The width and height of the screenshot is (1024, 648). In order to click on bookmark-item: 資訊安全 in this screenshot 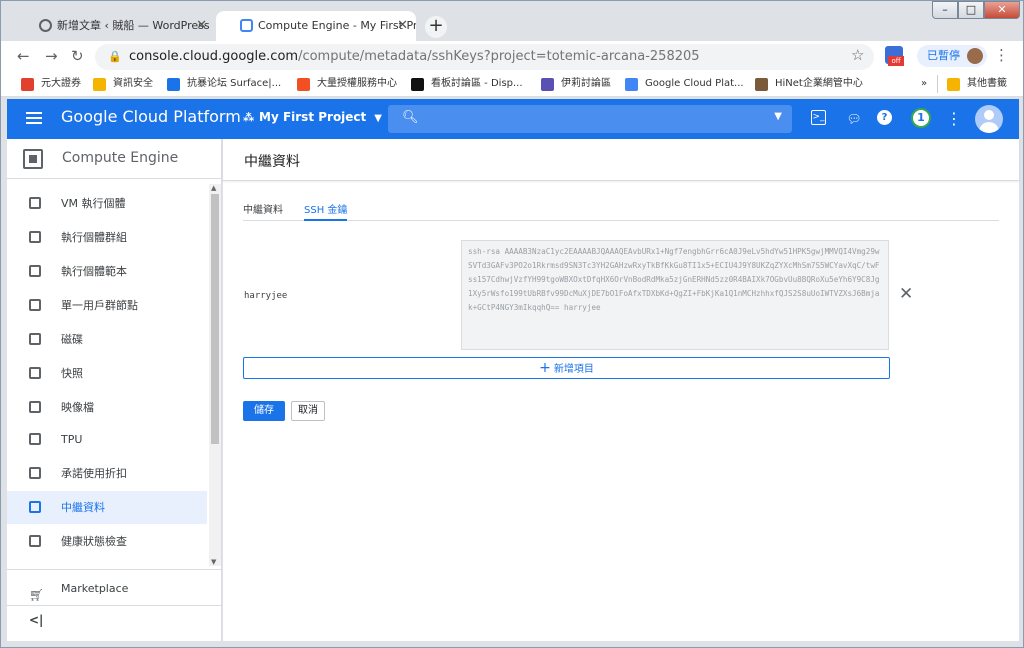, I will do `click(123, 84)`.